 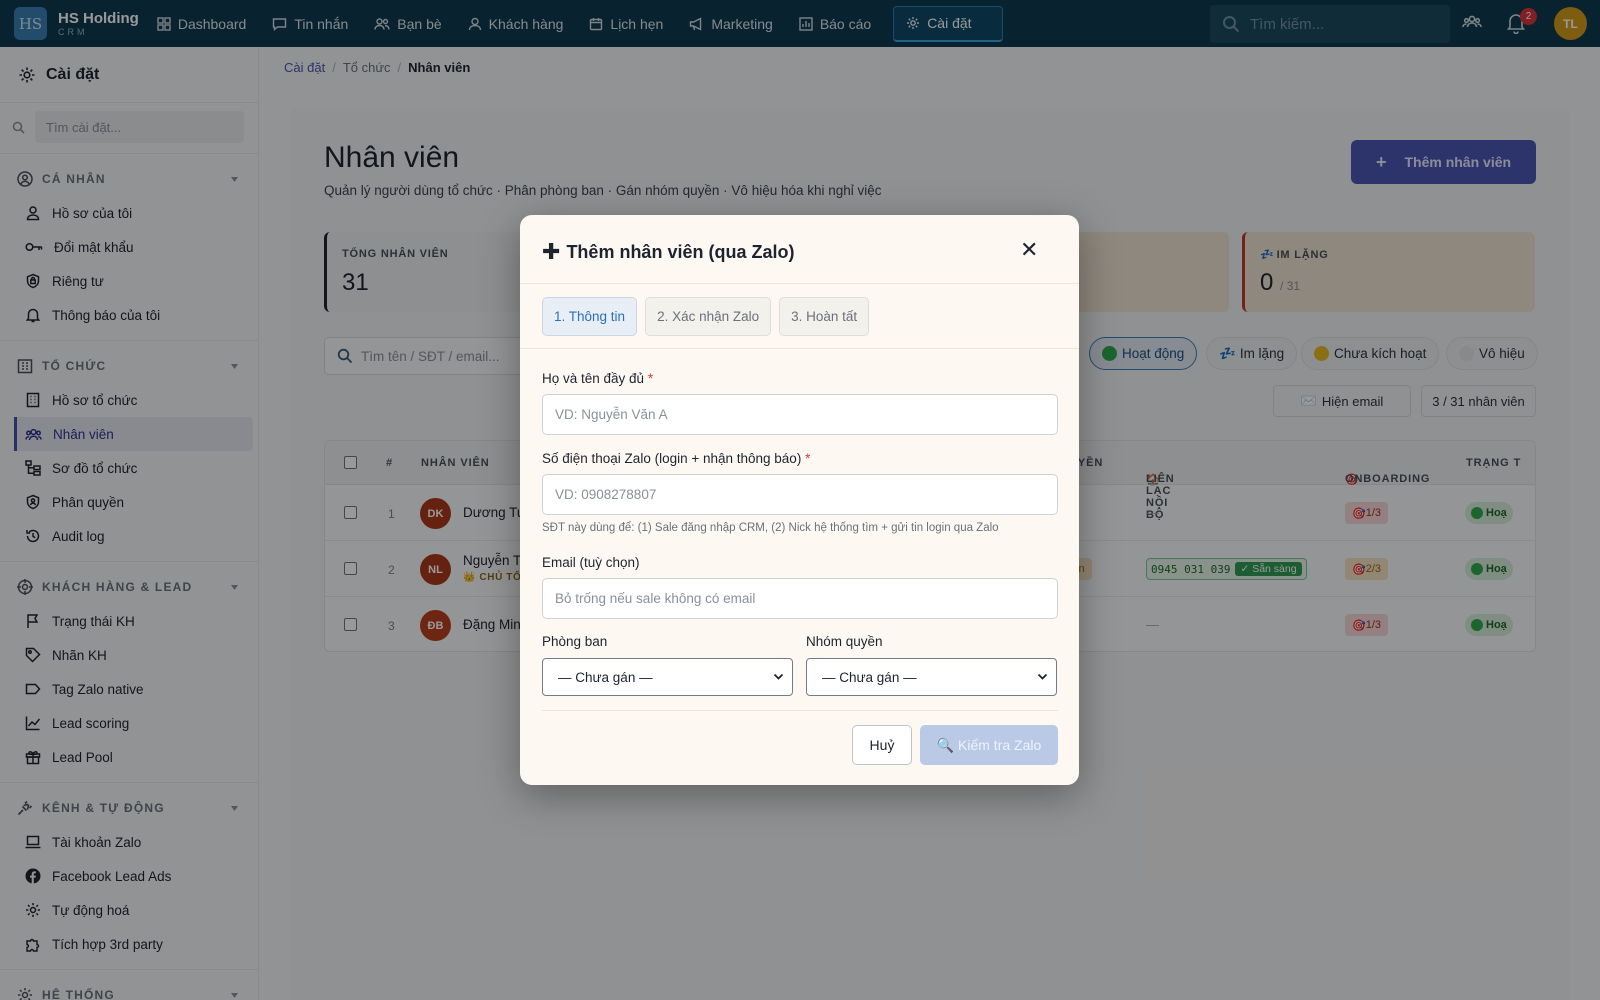 I want to click on permission-group-select: — Chưa gán —, so click(x=931, y=677).